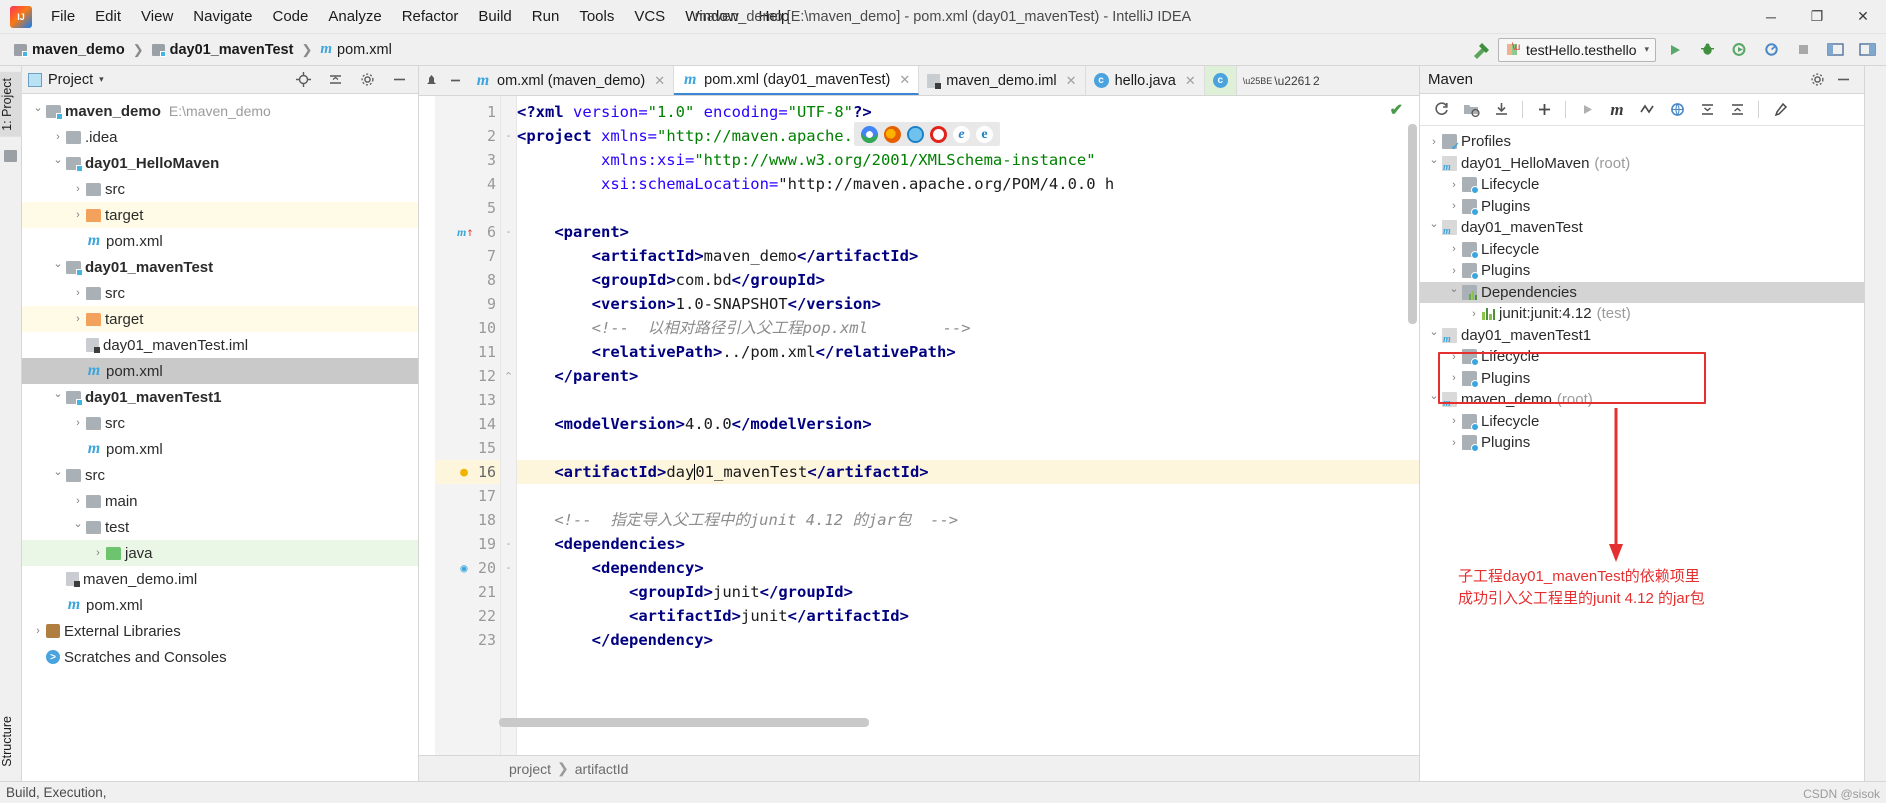  What do you see at coordinates (1642, 164) in the screenshot?
I see `maven-tree-row: day01_HelloMaven(root)` at bounding box center [1642, 164].